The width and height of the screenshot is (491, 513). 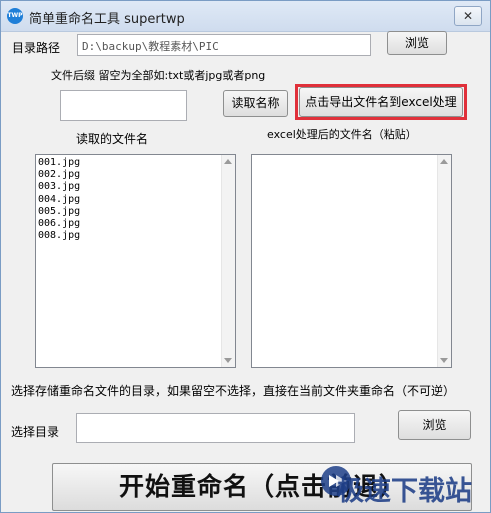 What do you see at coordinates (233, 391) in the screenshot?
I see `save-dir-hint: 选择存储重命名文件的目录，如果留空不选择，直接在当前文件夹重命名（不可逆）` at bounding box center [233, 391].